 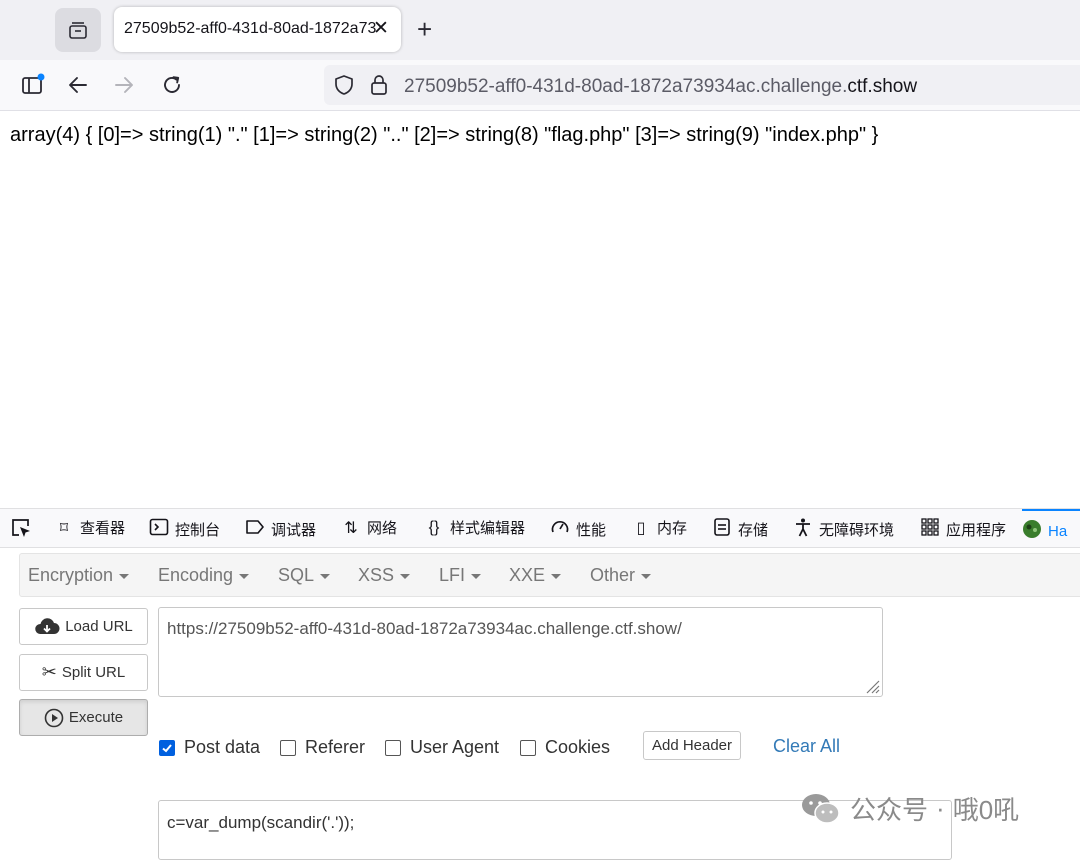 I want to click on console-icon, so click(x=159, y=529).